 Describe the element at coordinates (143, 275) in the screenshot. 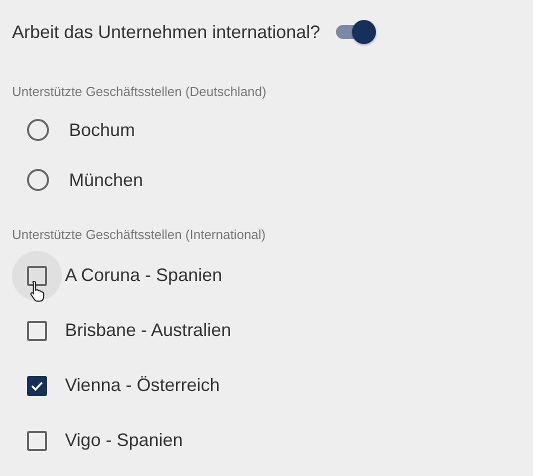

I see `checkbox-label: A Coruna - Spanien` at that location.